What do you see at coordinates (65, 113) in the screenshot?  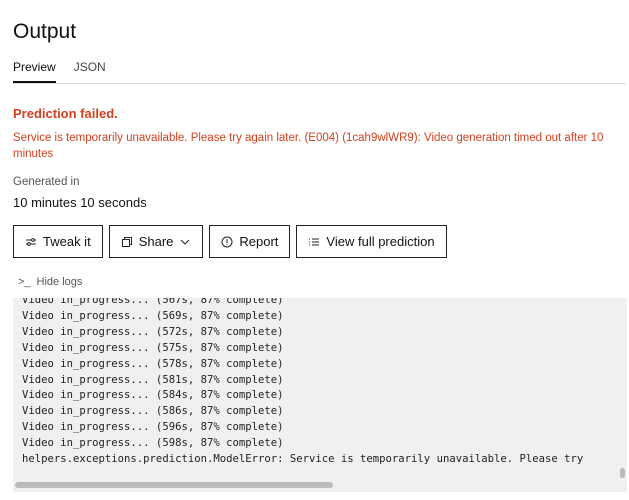 I see `error-title: Prediction failed.` at bounding box center [65, 113].